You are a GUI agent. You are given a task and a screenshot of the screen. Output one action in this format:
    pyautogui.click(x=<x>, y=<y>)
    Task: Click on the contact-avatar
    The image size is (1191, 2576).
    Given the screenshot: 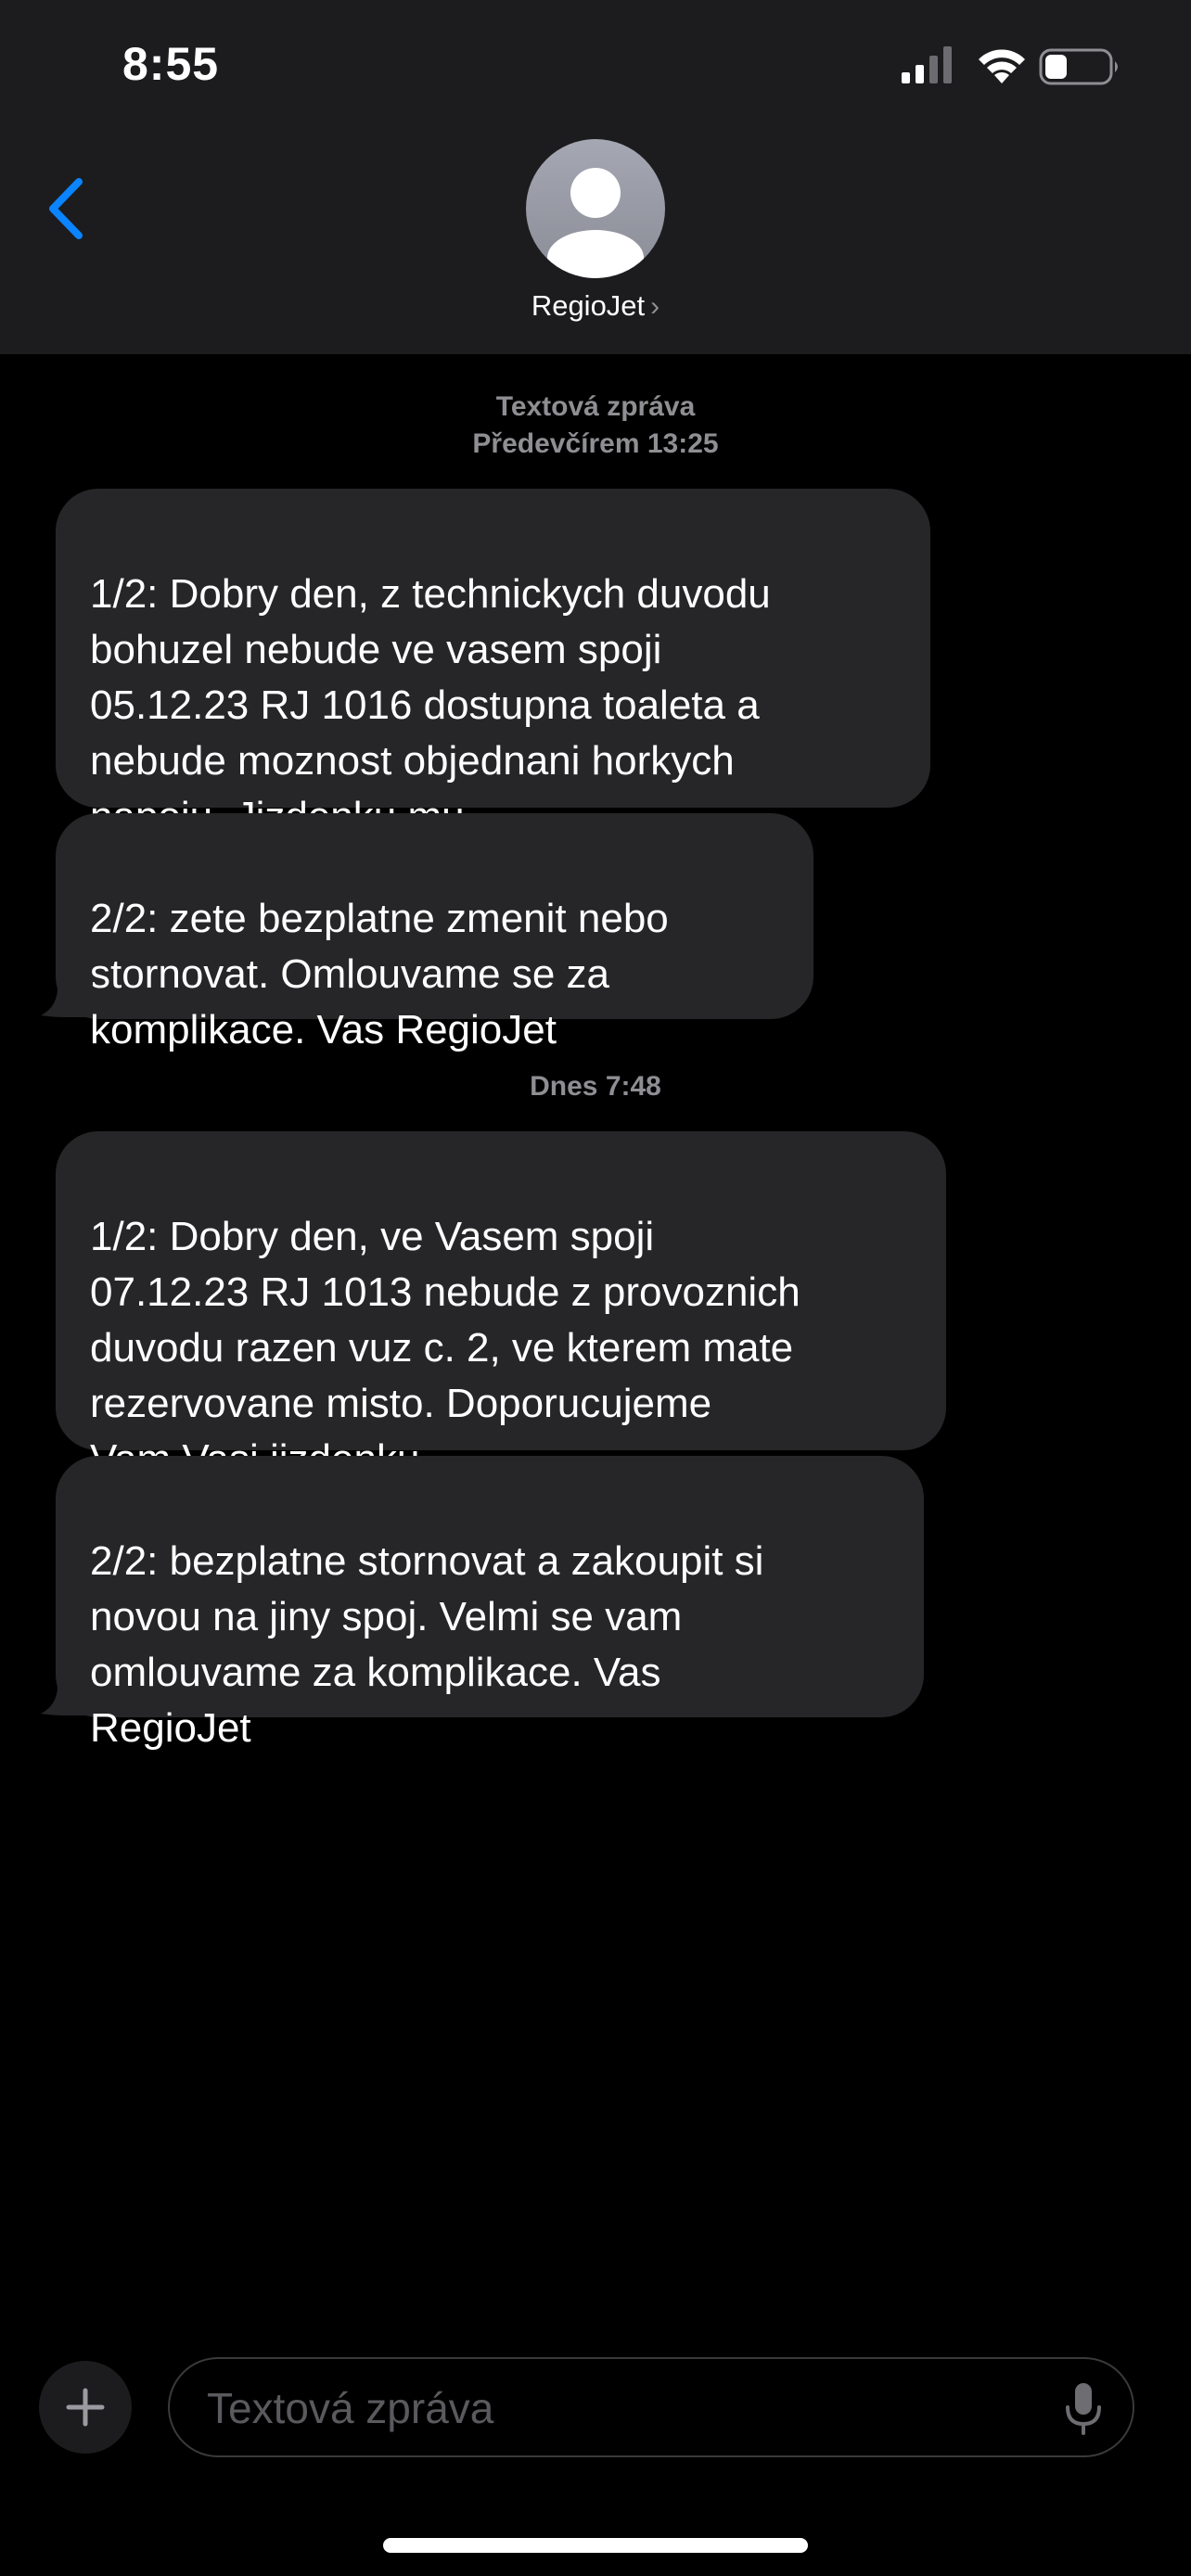 What is the action you would take?
    pyautogui.click(x=595, y=208)
    